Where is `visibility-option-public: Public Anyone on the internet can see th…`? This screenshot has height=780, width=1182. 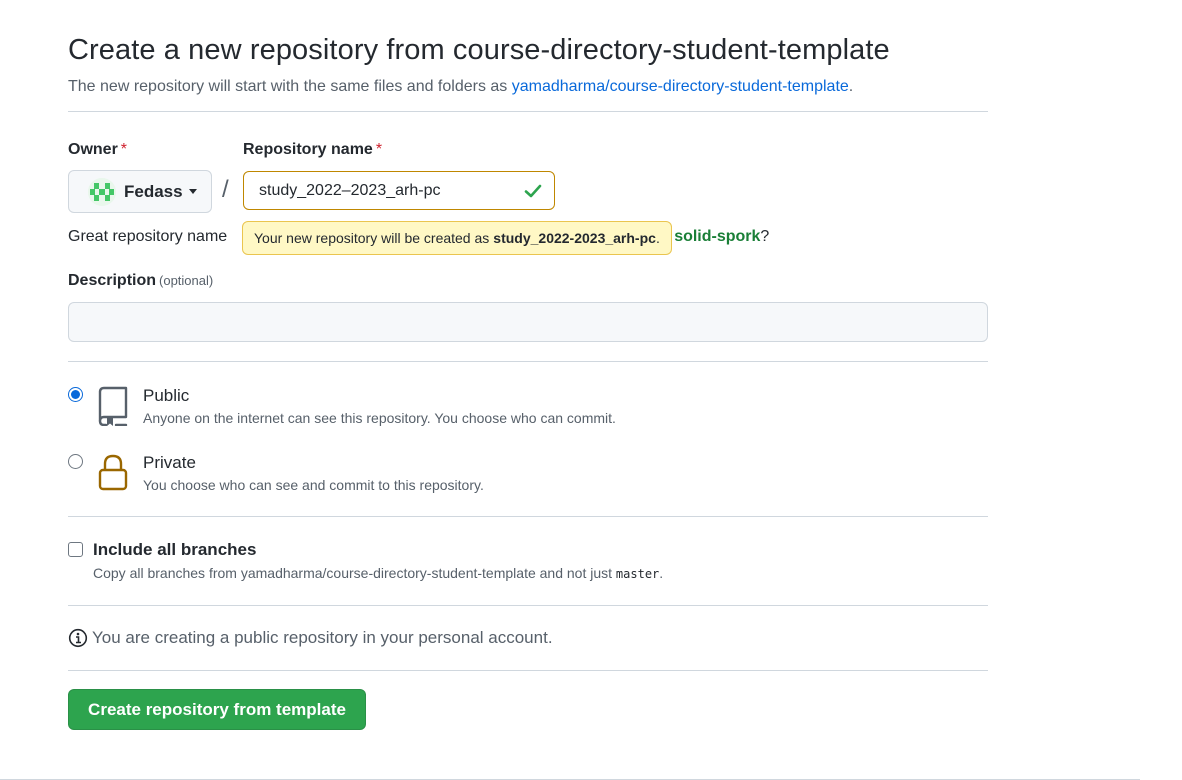 visibility-option-public: Public Anyone on the internet can see th… is located at coordinates (528, 411).